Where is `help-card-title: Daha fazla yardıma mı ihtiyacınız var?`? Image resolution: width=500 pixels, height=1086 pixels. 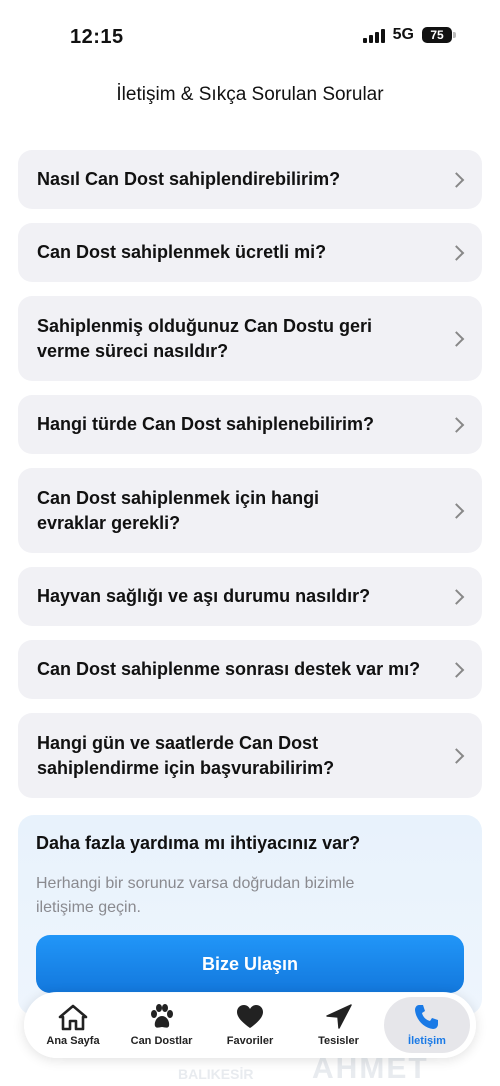
help-card-title: Daha fazla yardıma mı ihtiyacınız var? is located at coordinates (198, 843).